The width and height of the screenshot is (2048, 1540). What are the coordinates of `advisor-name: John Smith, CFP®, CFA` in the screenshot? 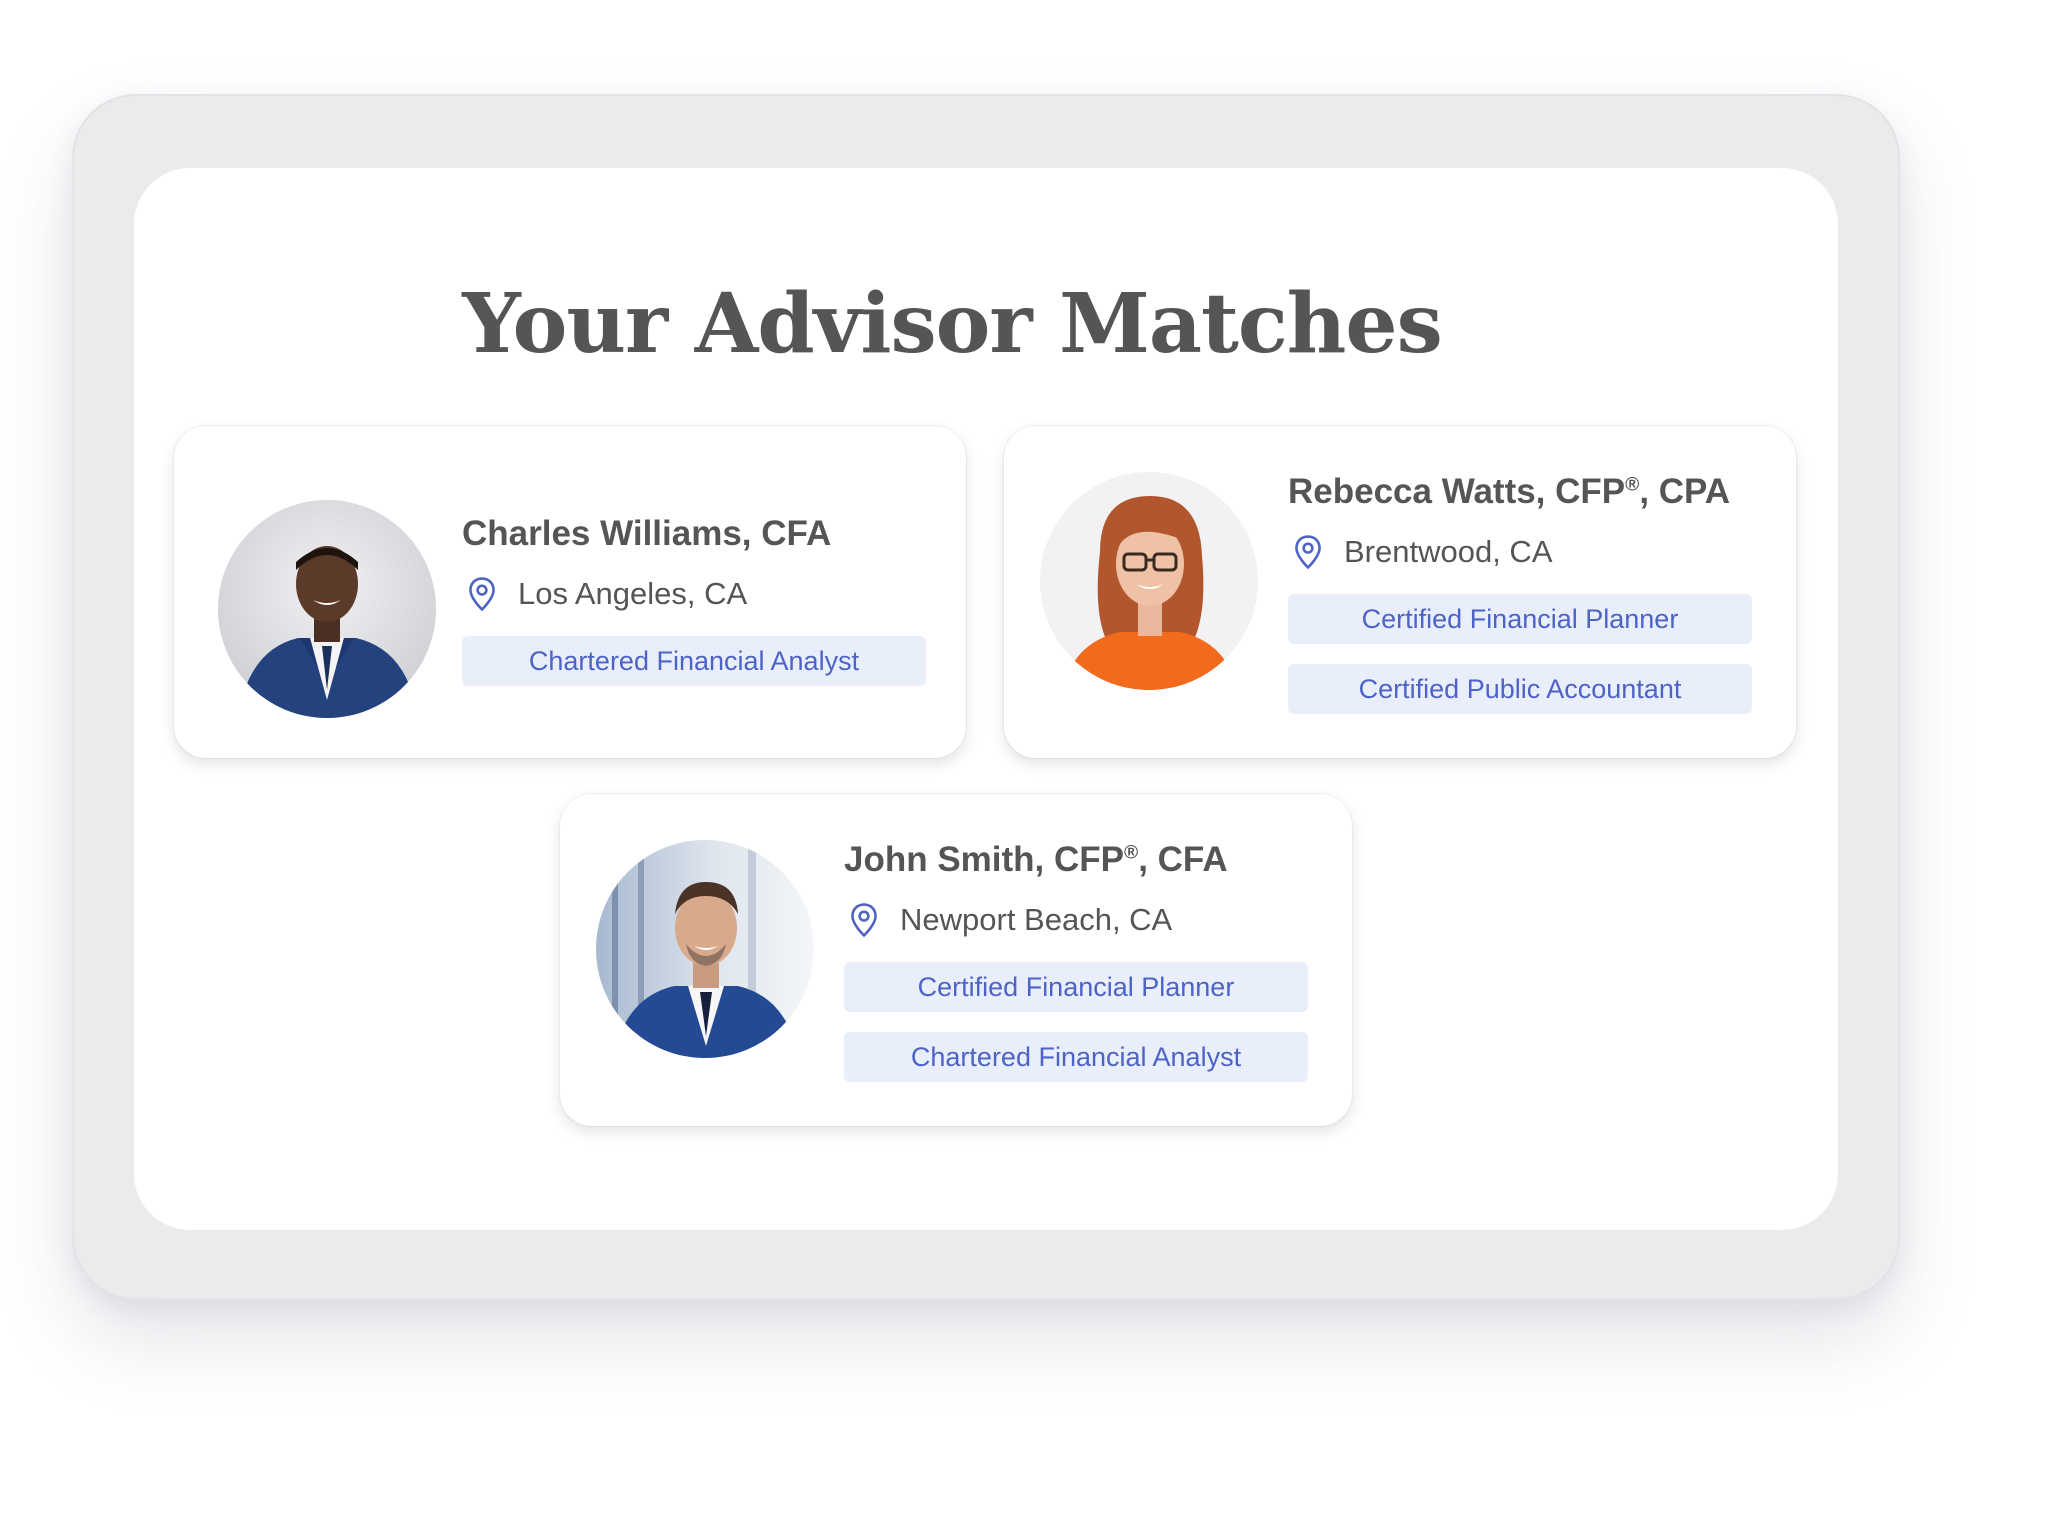 It's located at (1036, 859).